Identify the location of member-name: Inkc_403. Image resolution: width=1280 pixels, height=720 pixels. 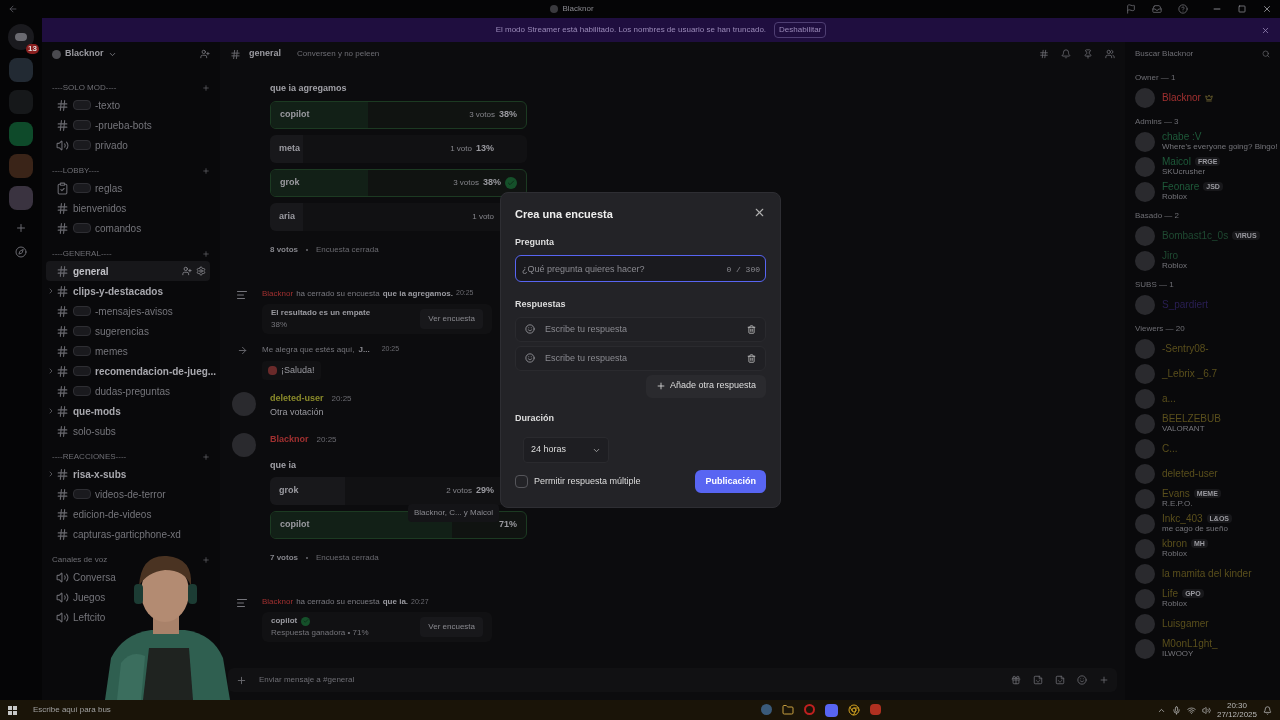
(1182, 518).